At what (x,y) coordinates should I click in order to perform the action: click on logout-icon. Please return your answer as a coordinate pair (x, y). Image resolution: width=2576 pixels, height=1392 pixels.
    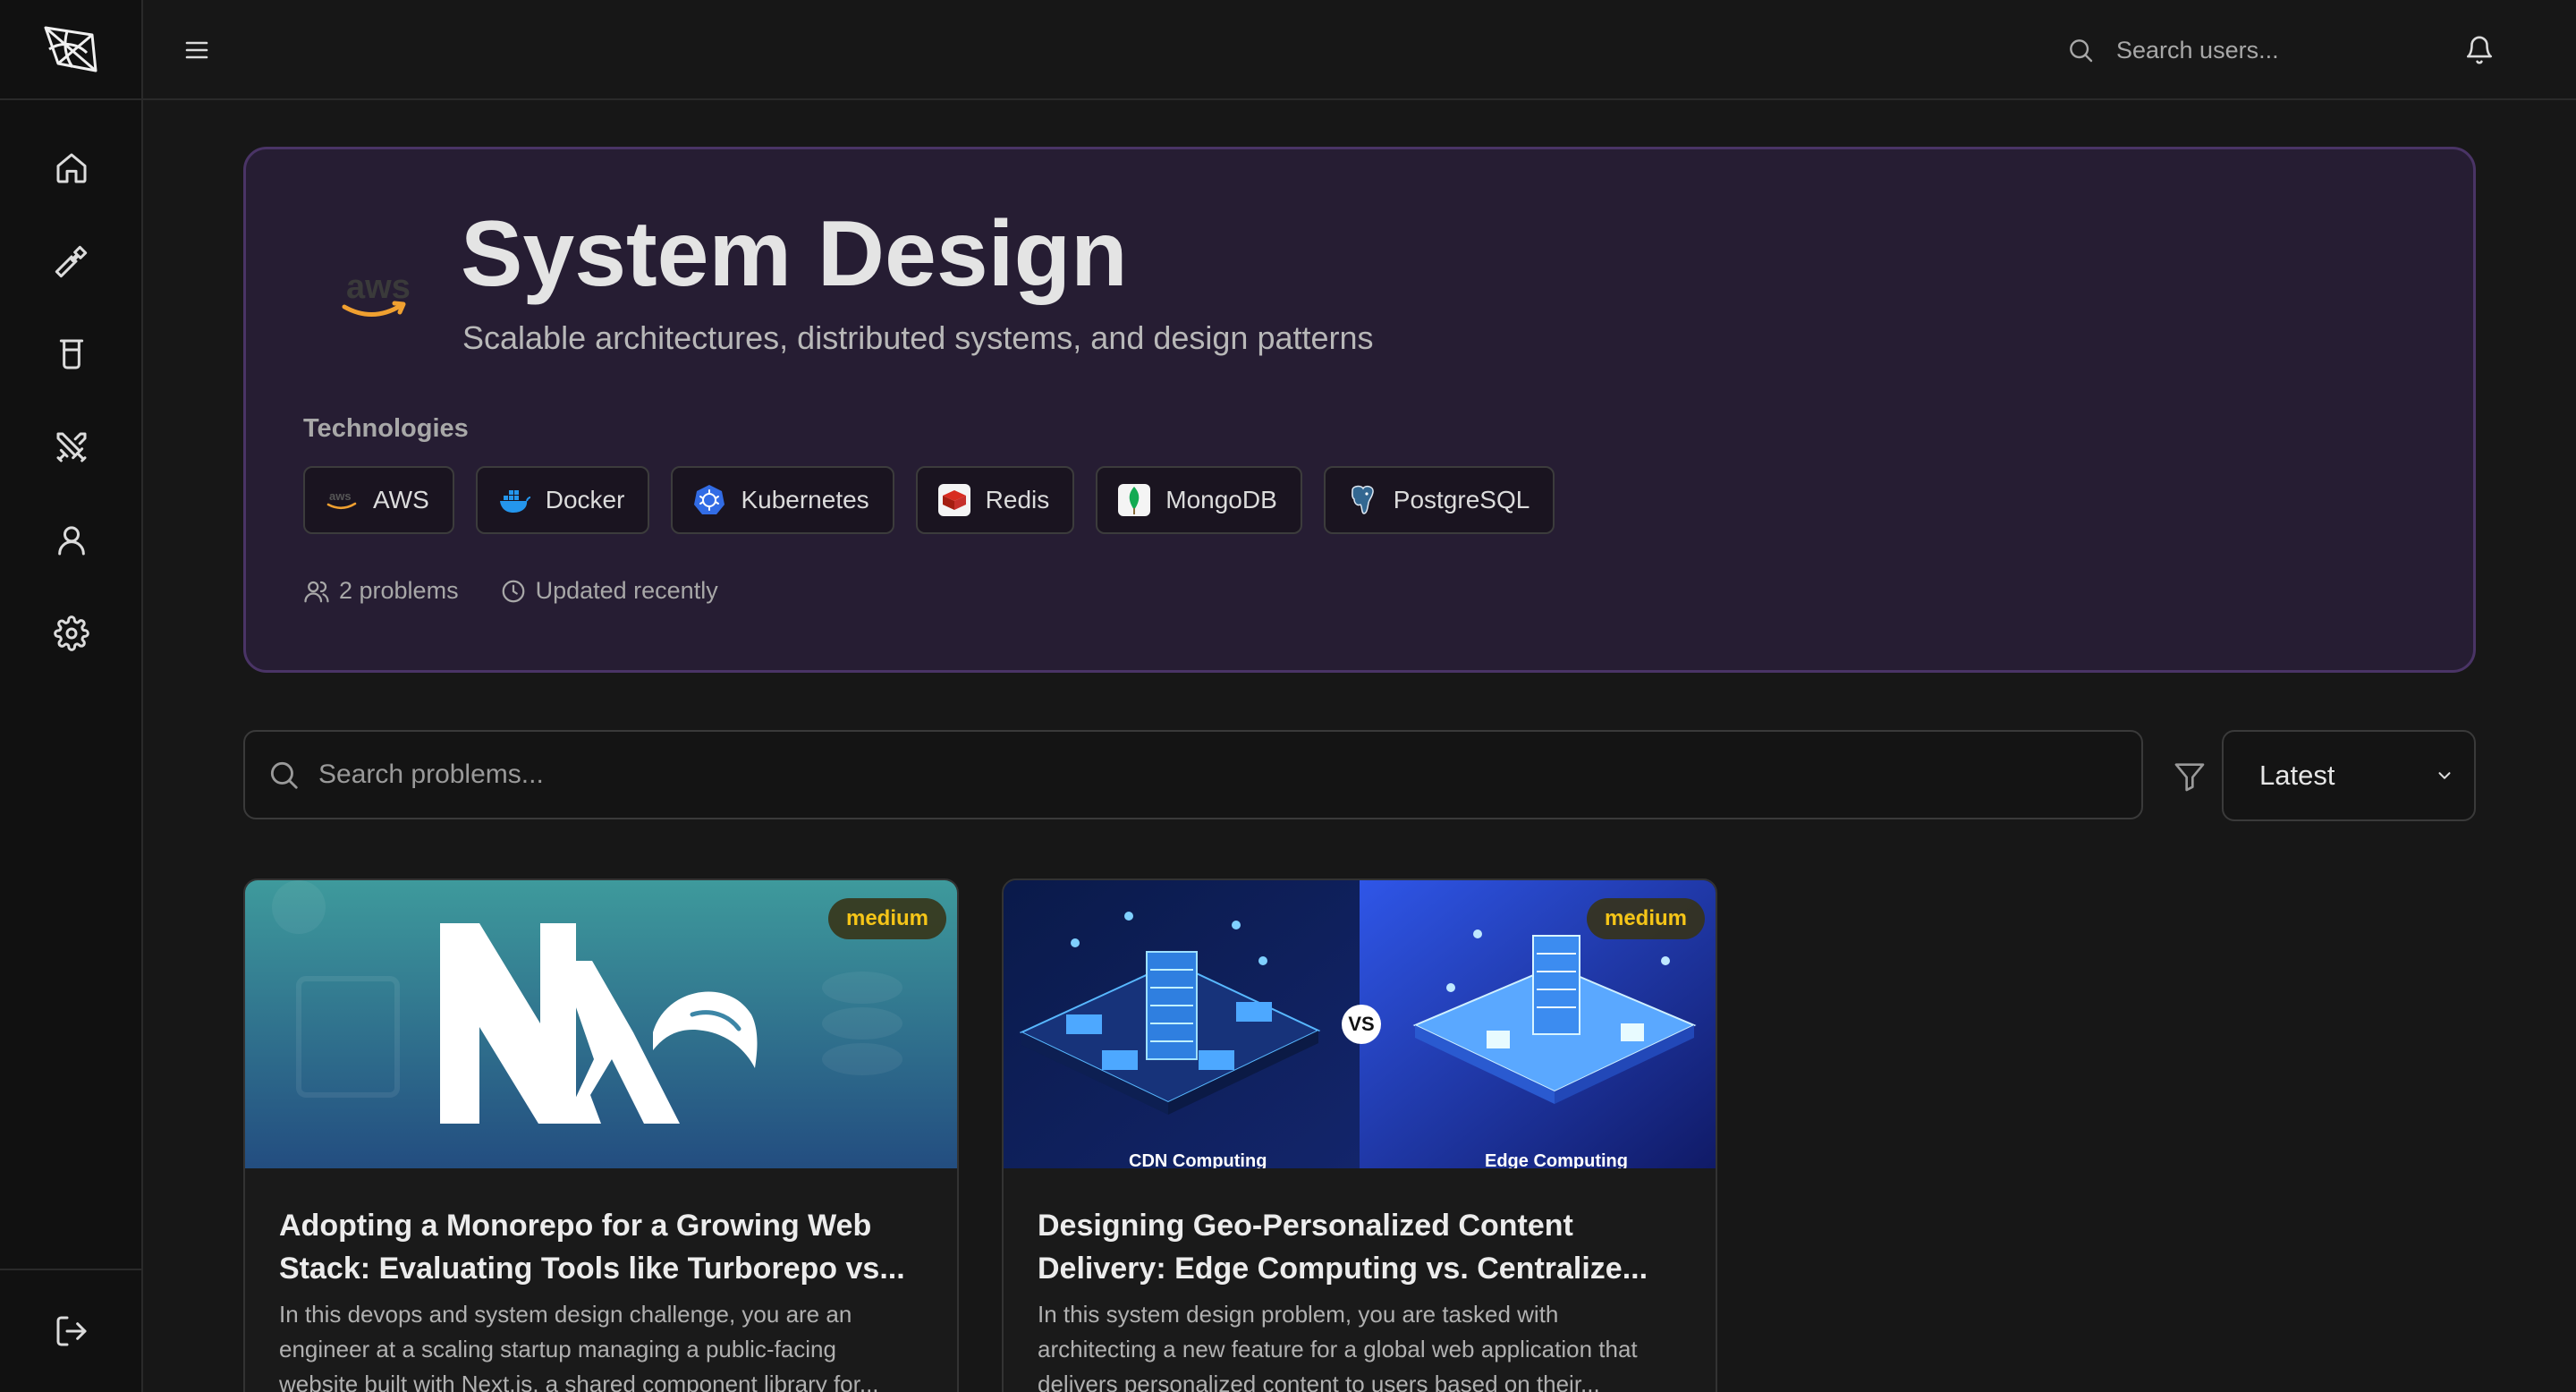
    Looking at the image, I should click on (71, 1331).